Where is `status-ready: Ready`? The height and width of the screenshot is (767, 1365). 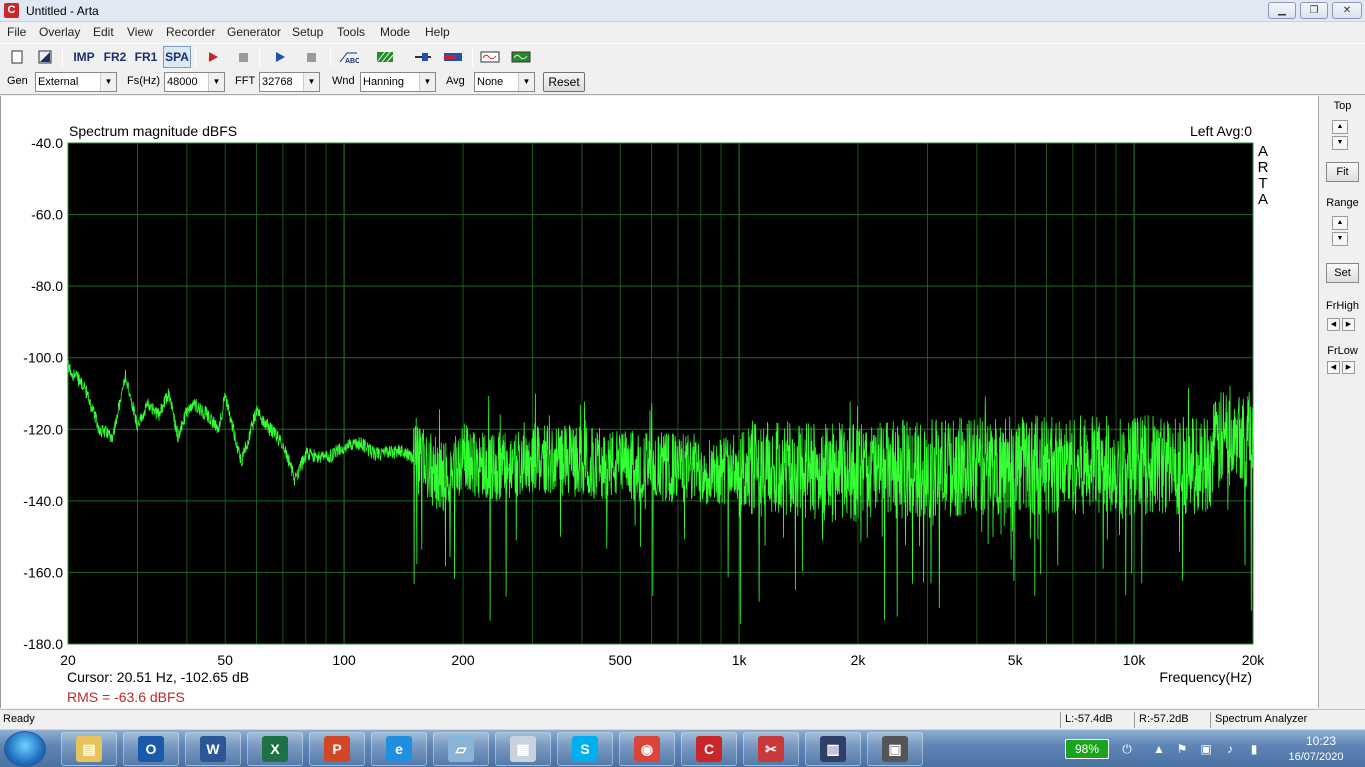 status-ready: Ready is located at coordinates (19, 719).